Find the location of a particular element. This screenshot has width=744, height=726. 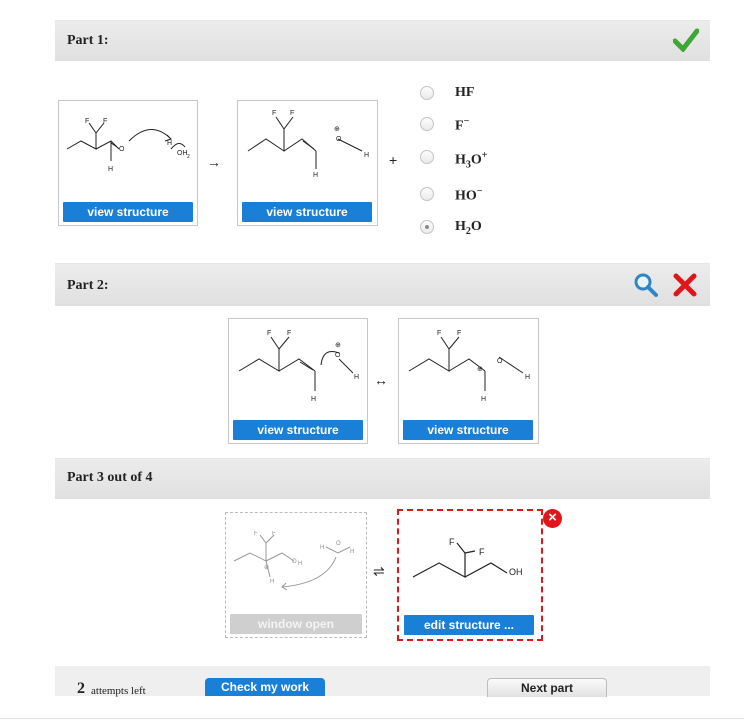

part2-structure-box-2: F F O H ⊕ H view structure is located at coordinates (468, 381).